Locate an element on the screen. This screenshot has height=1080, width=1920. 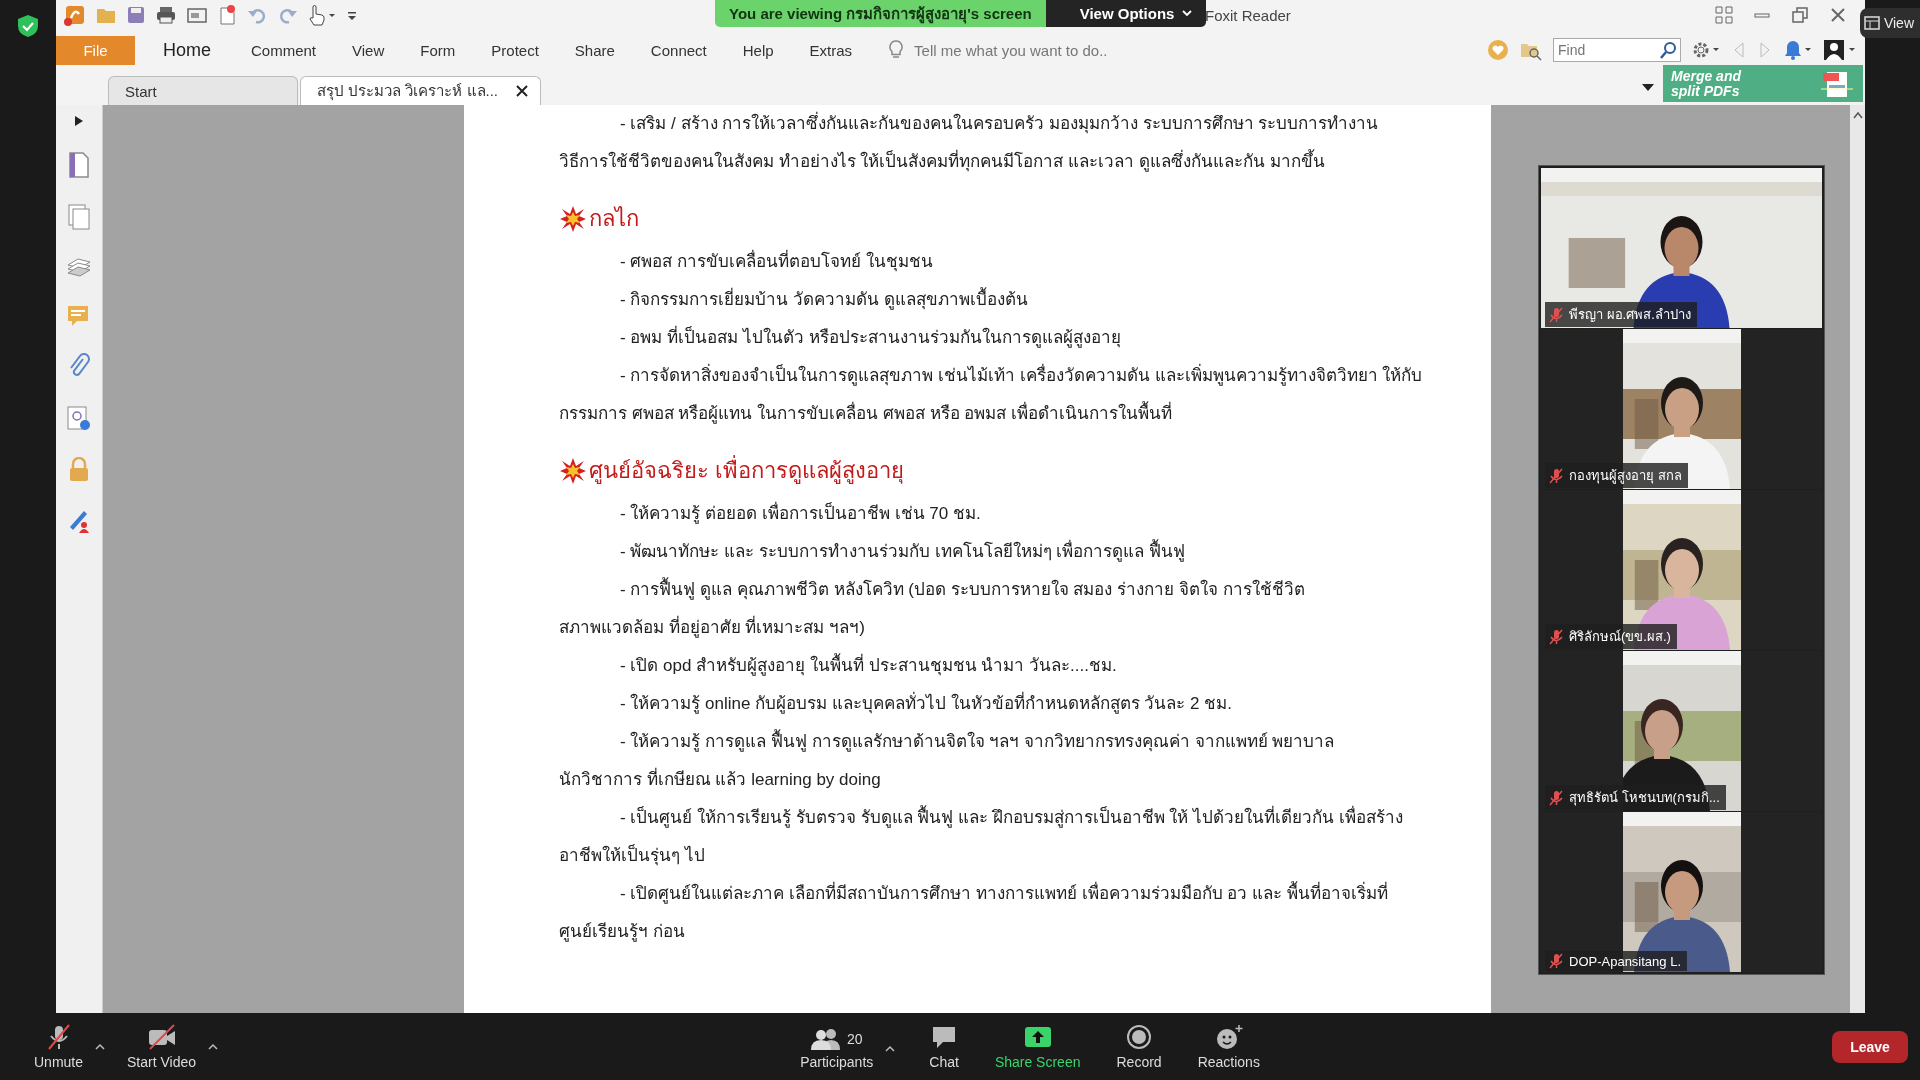
paragraph-text: สภาพแวดล้อม ที่อยู่อาศัย ที่เหมาะสม ฯลฯ) is located at coordinates (1025, 628).